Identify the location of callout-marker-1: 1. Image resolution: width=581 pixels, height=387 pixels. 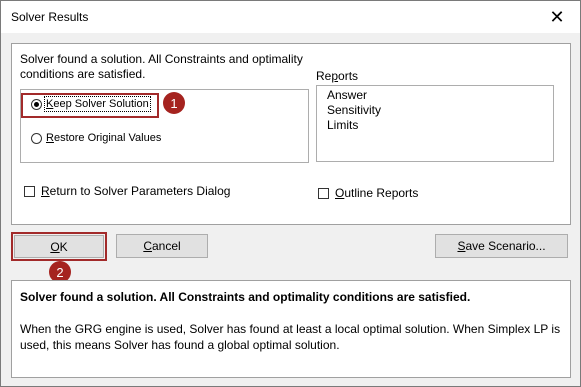
(174, 103).